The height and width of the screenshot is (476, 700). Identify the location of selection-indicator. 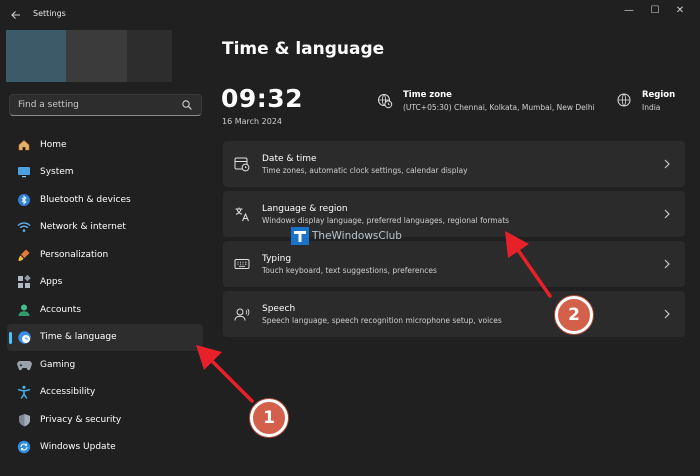
(10, 337).